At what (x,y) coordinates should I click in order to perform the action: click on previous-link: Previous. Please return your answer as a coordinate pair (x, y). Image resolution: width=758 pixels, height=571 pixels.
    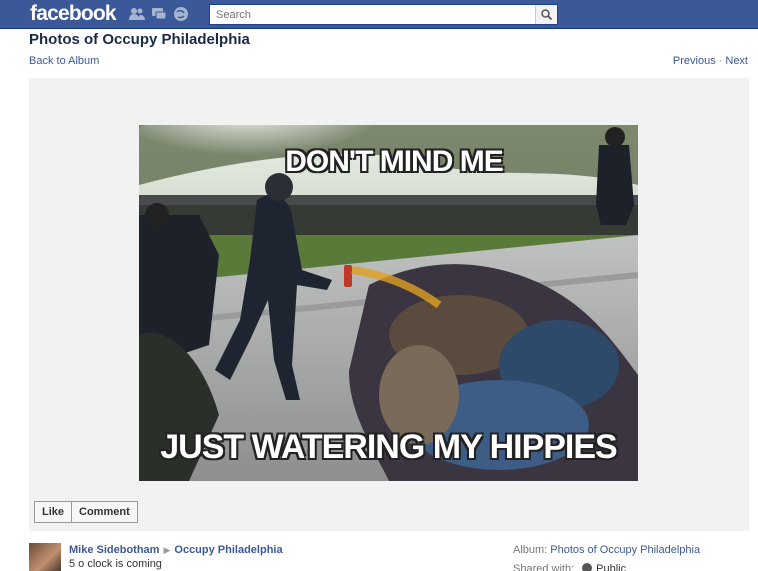
    Looking at the image, I should click on (694, 61).